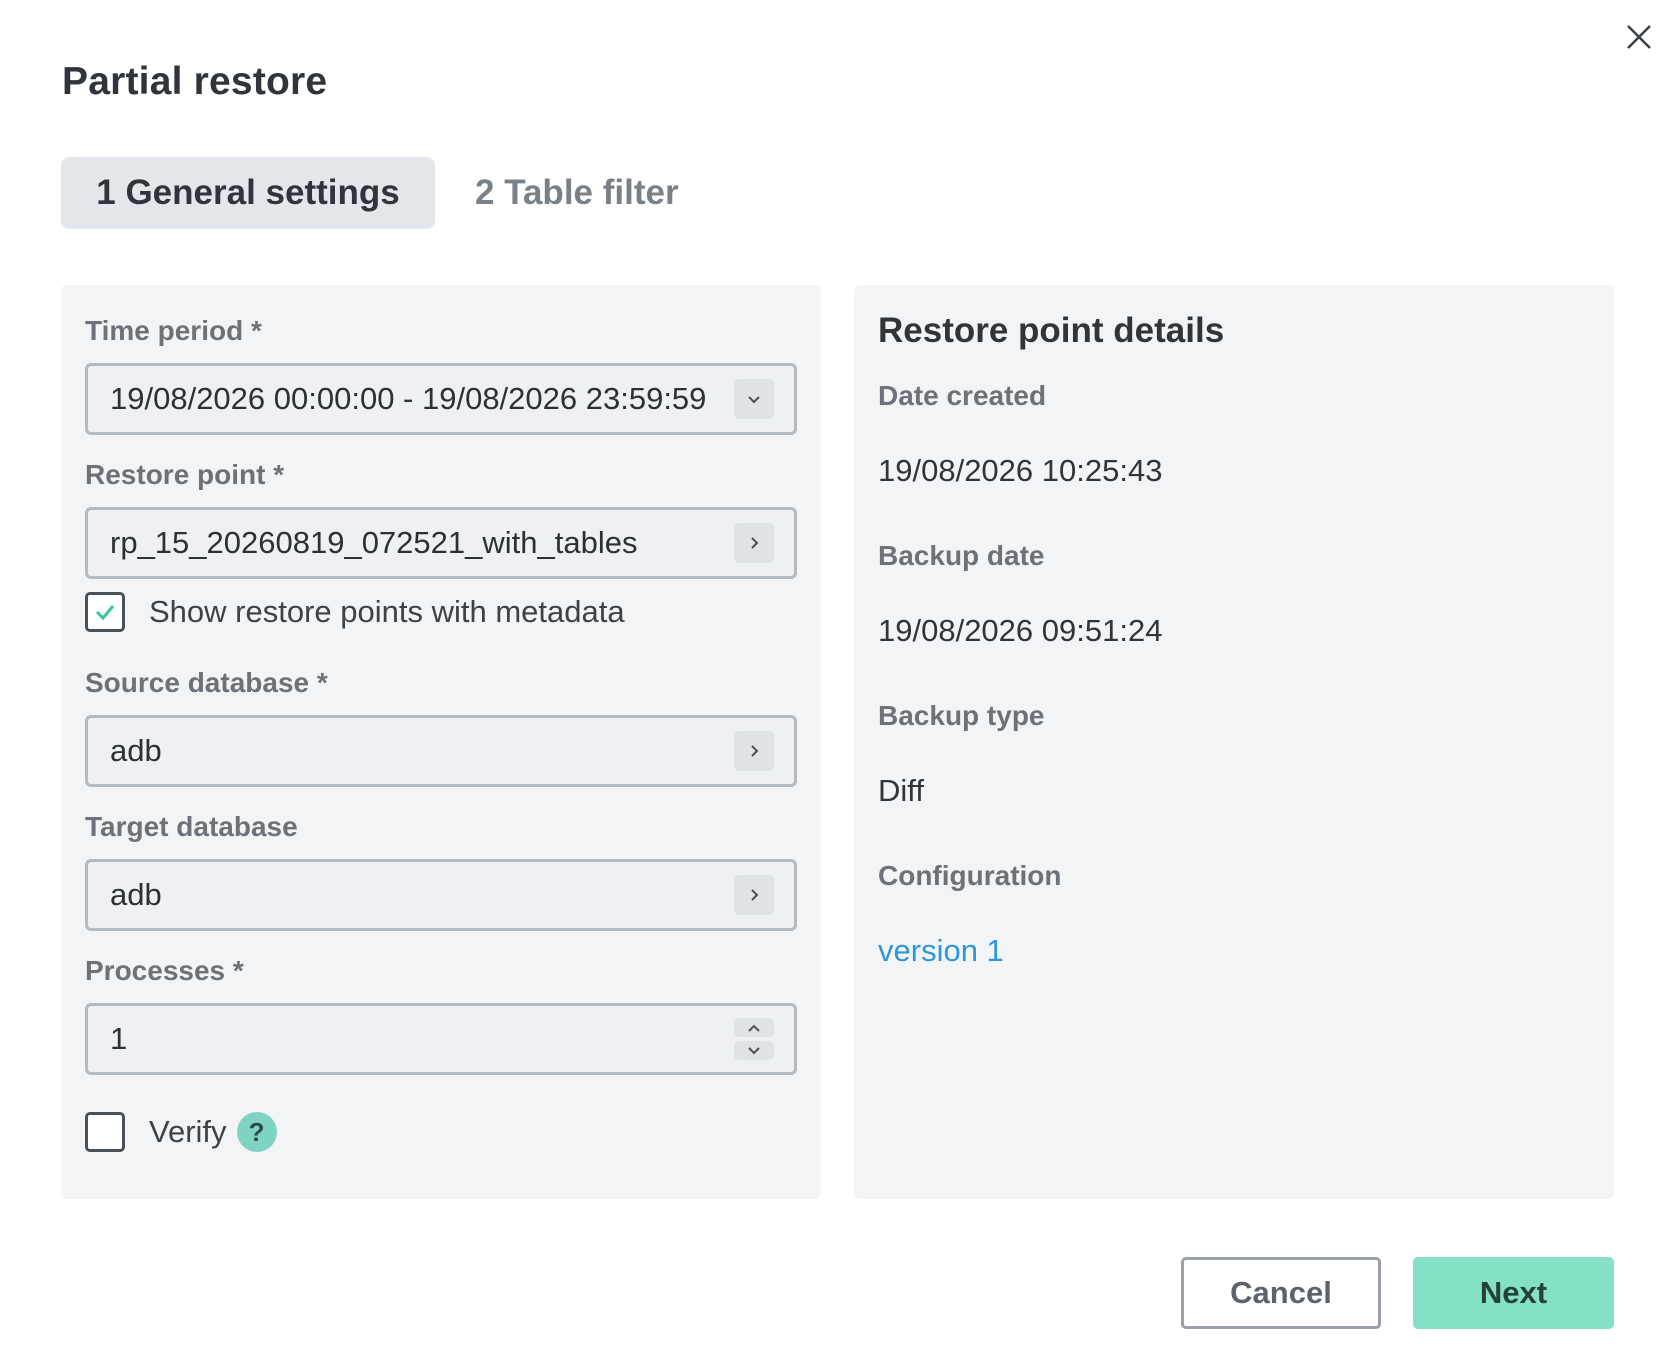 The height and width of the screenshot is (1358, 1666). I want to click on backup-type-label: Backup type, so click(961, 715).